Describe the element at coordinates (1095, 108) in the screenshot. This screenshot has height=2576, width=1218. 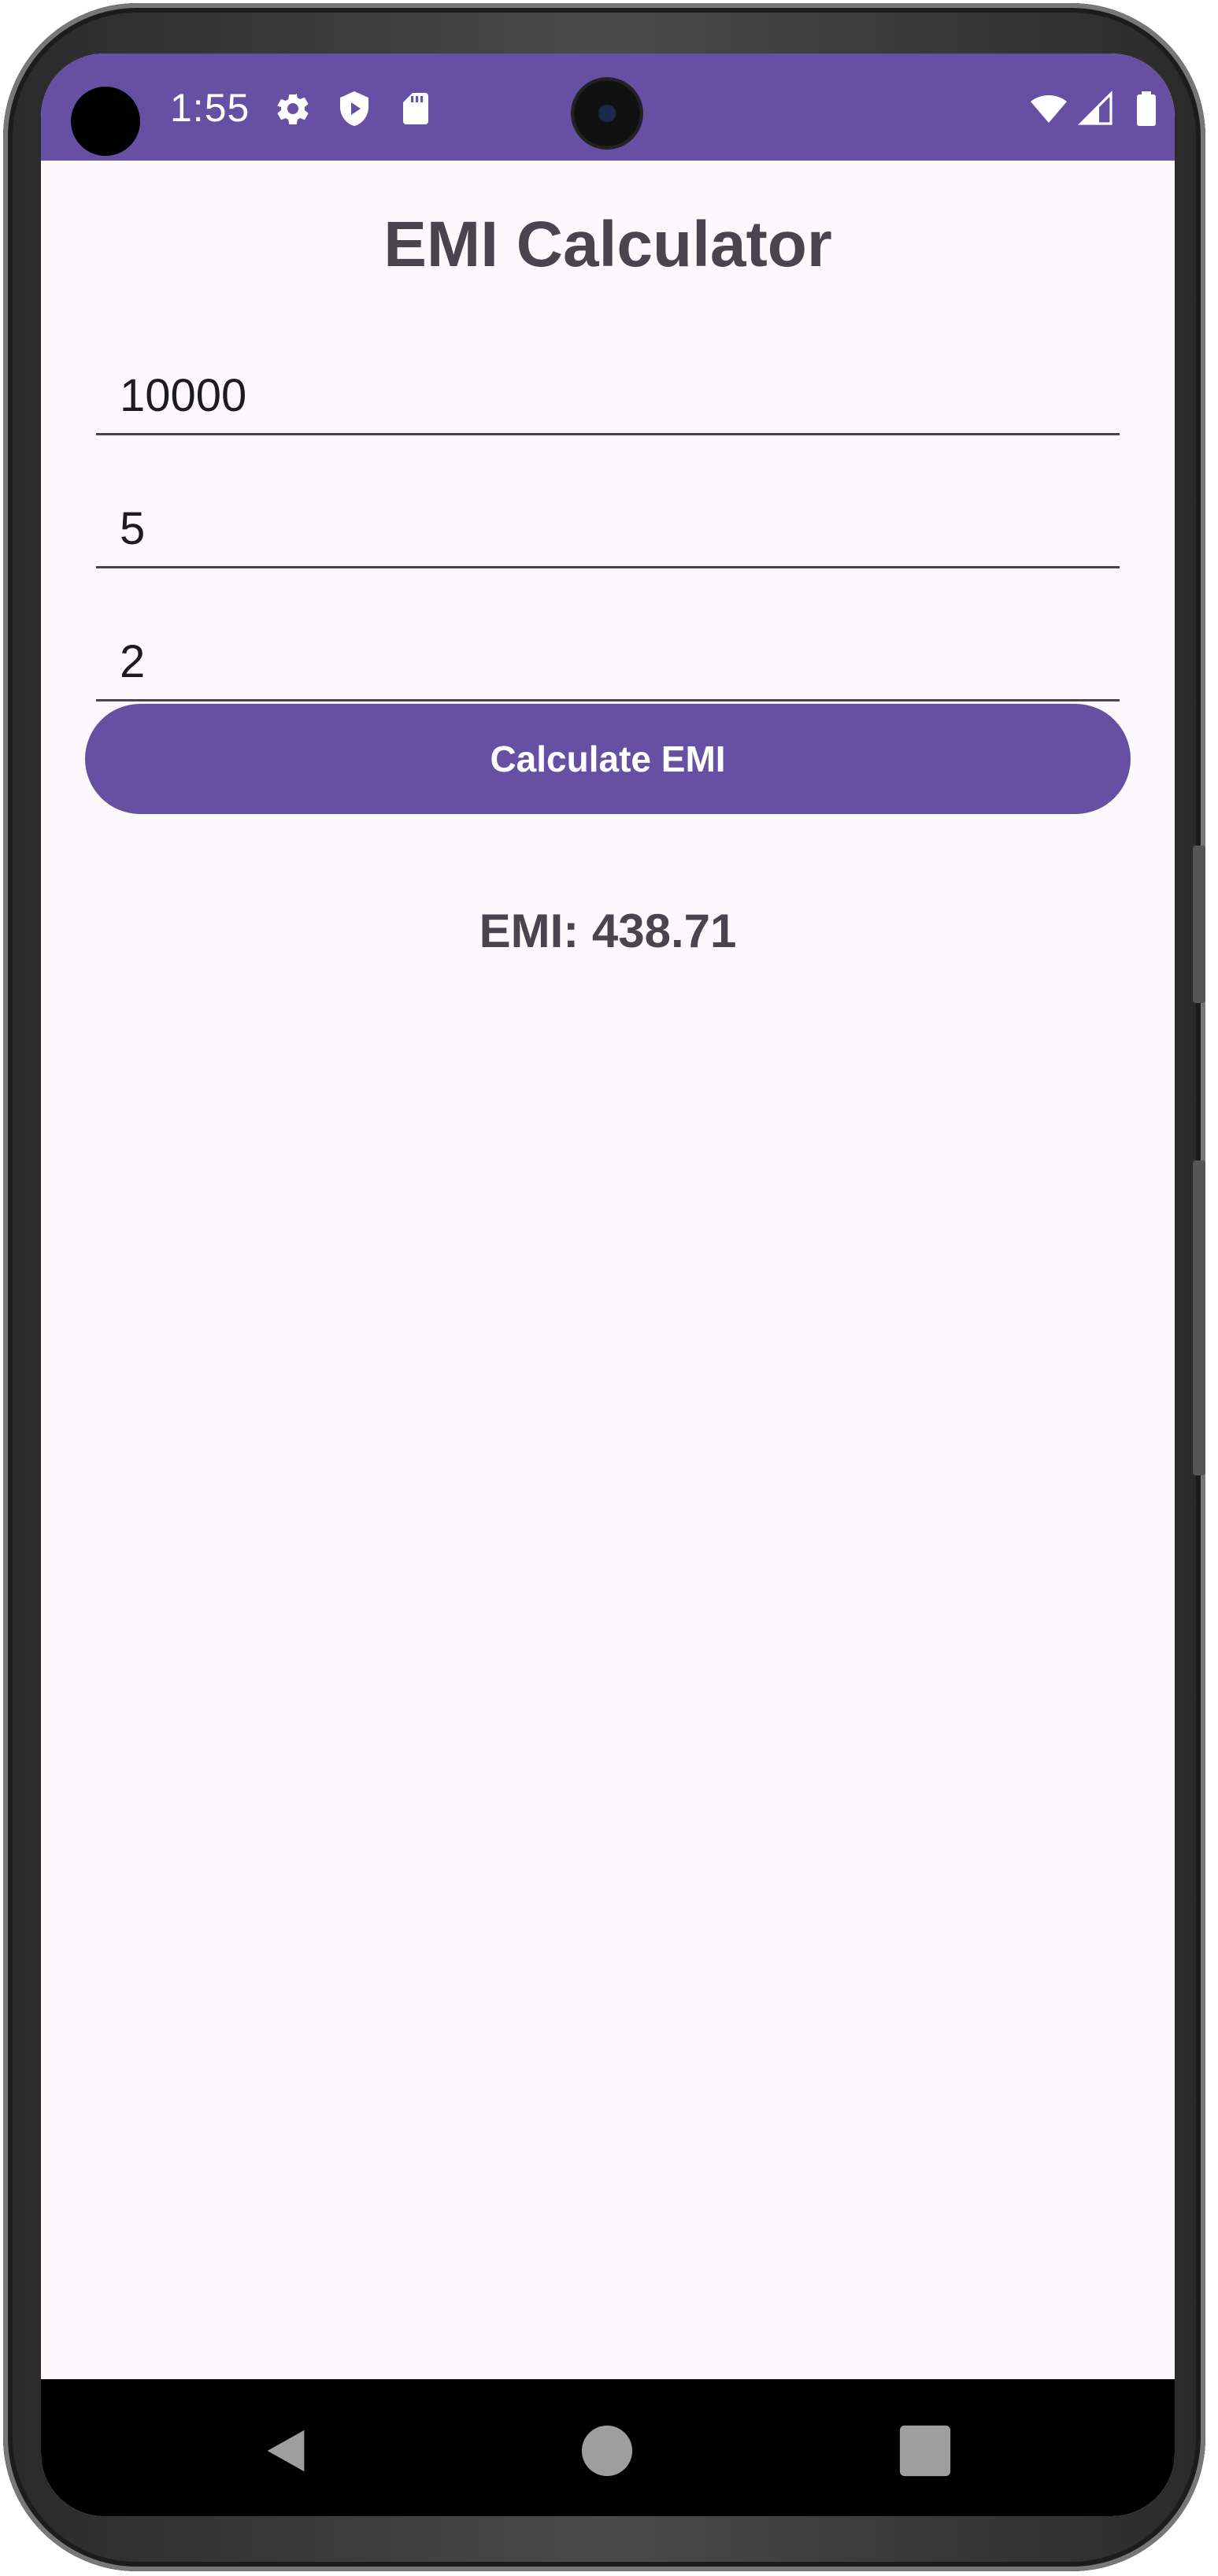
I see `cellular-signal-icon` at that location.